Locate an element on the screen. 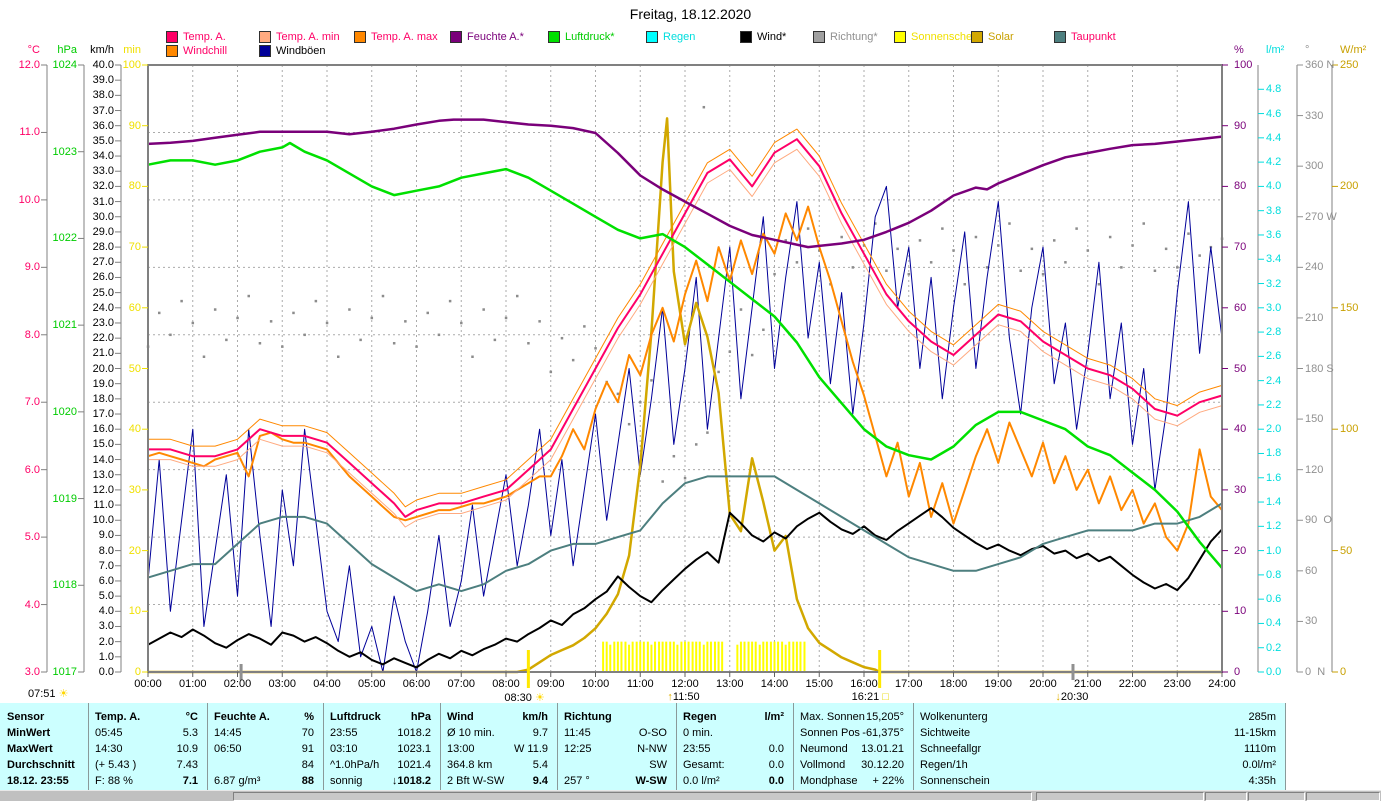 This screenshot has width=1381, height=801. x-axis-label: 21:00 is located at coordinates (1087, 684).